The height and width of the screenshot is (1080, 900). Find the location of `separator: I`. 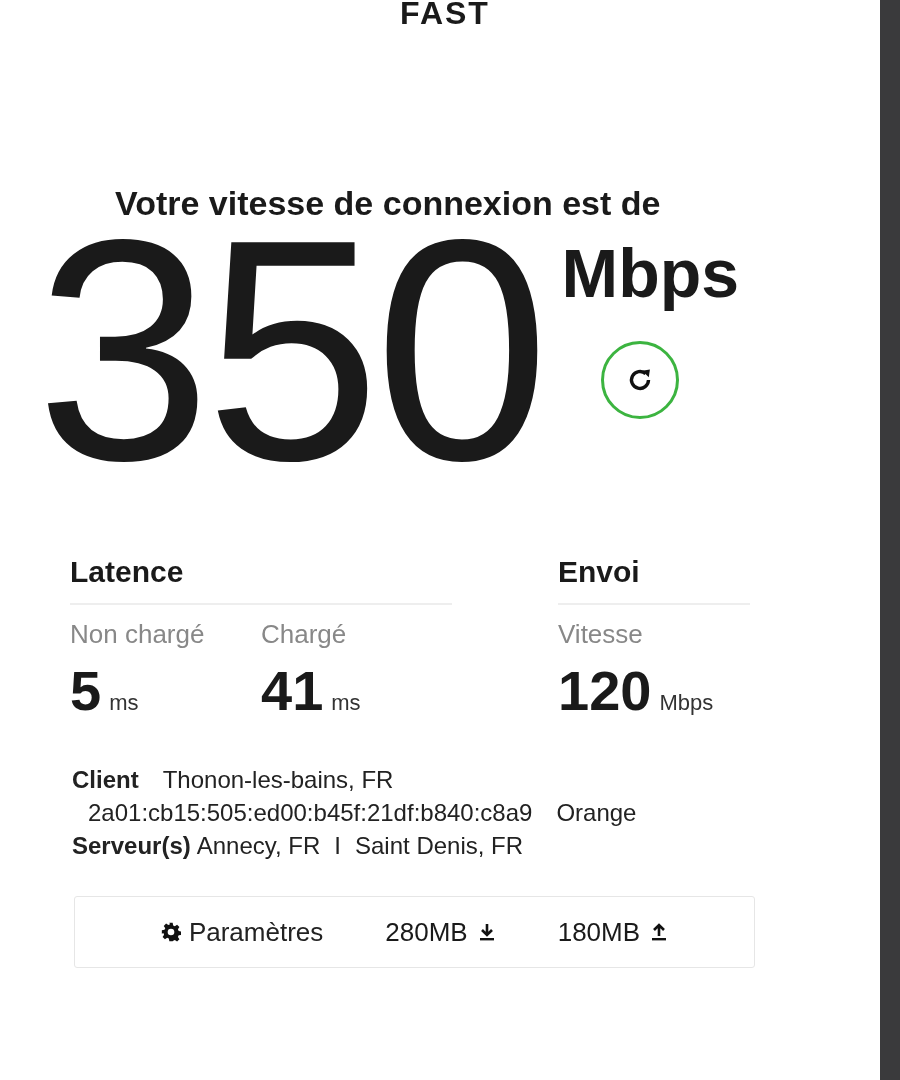

separator: I is located at coordinates (337, 845).